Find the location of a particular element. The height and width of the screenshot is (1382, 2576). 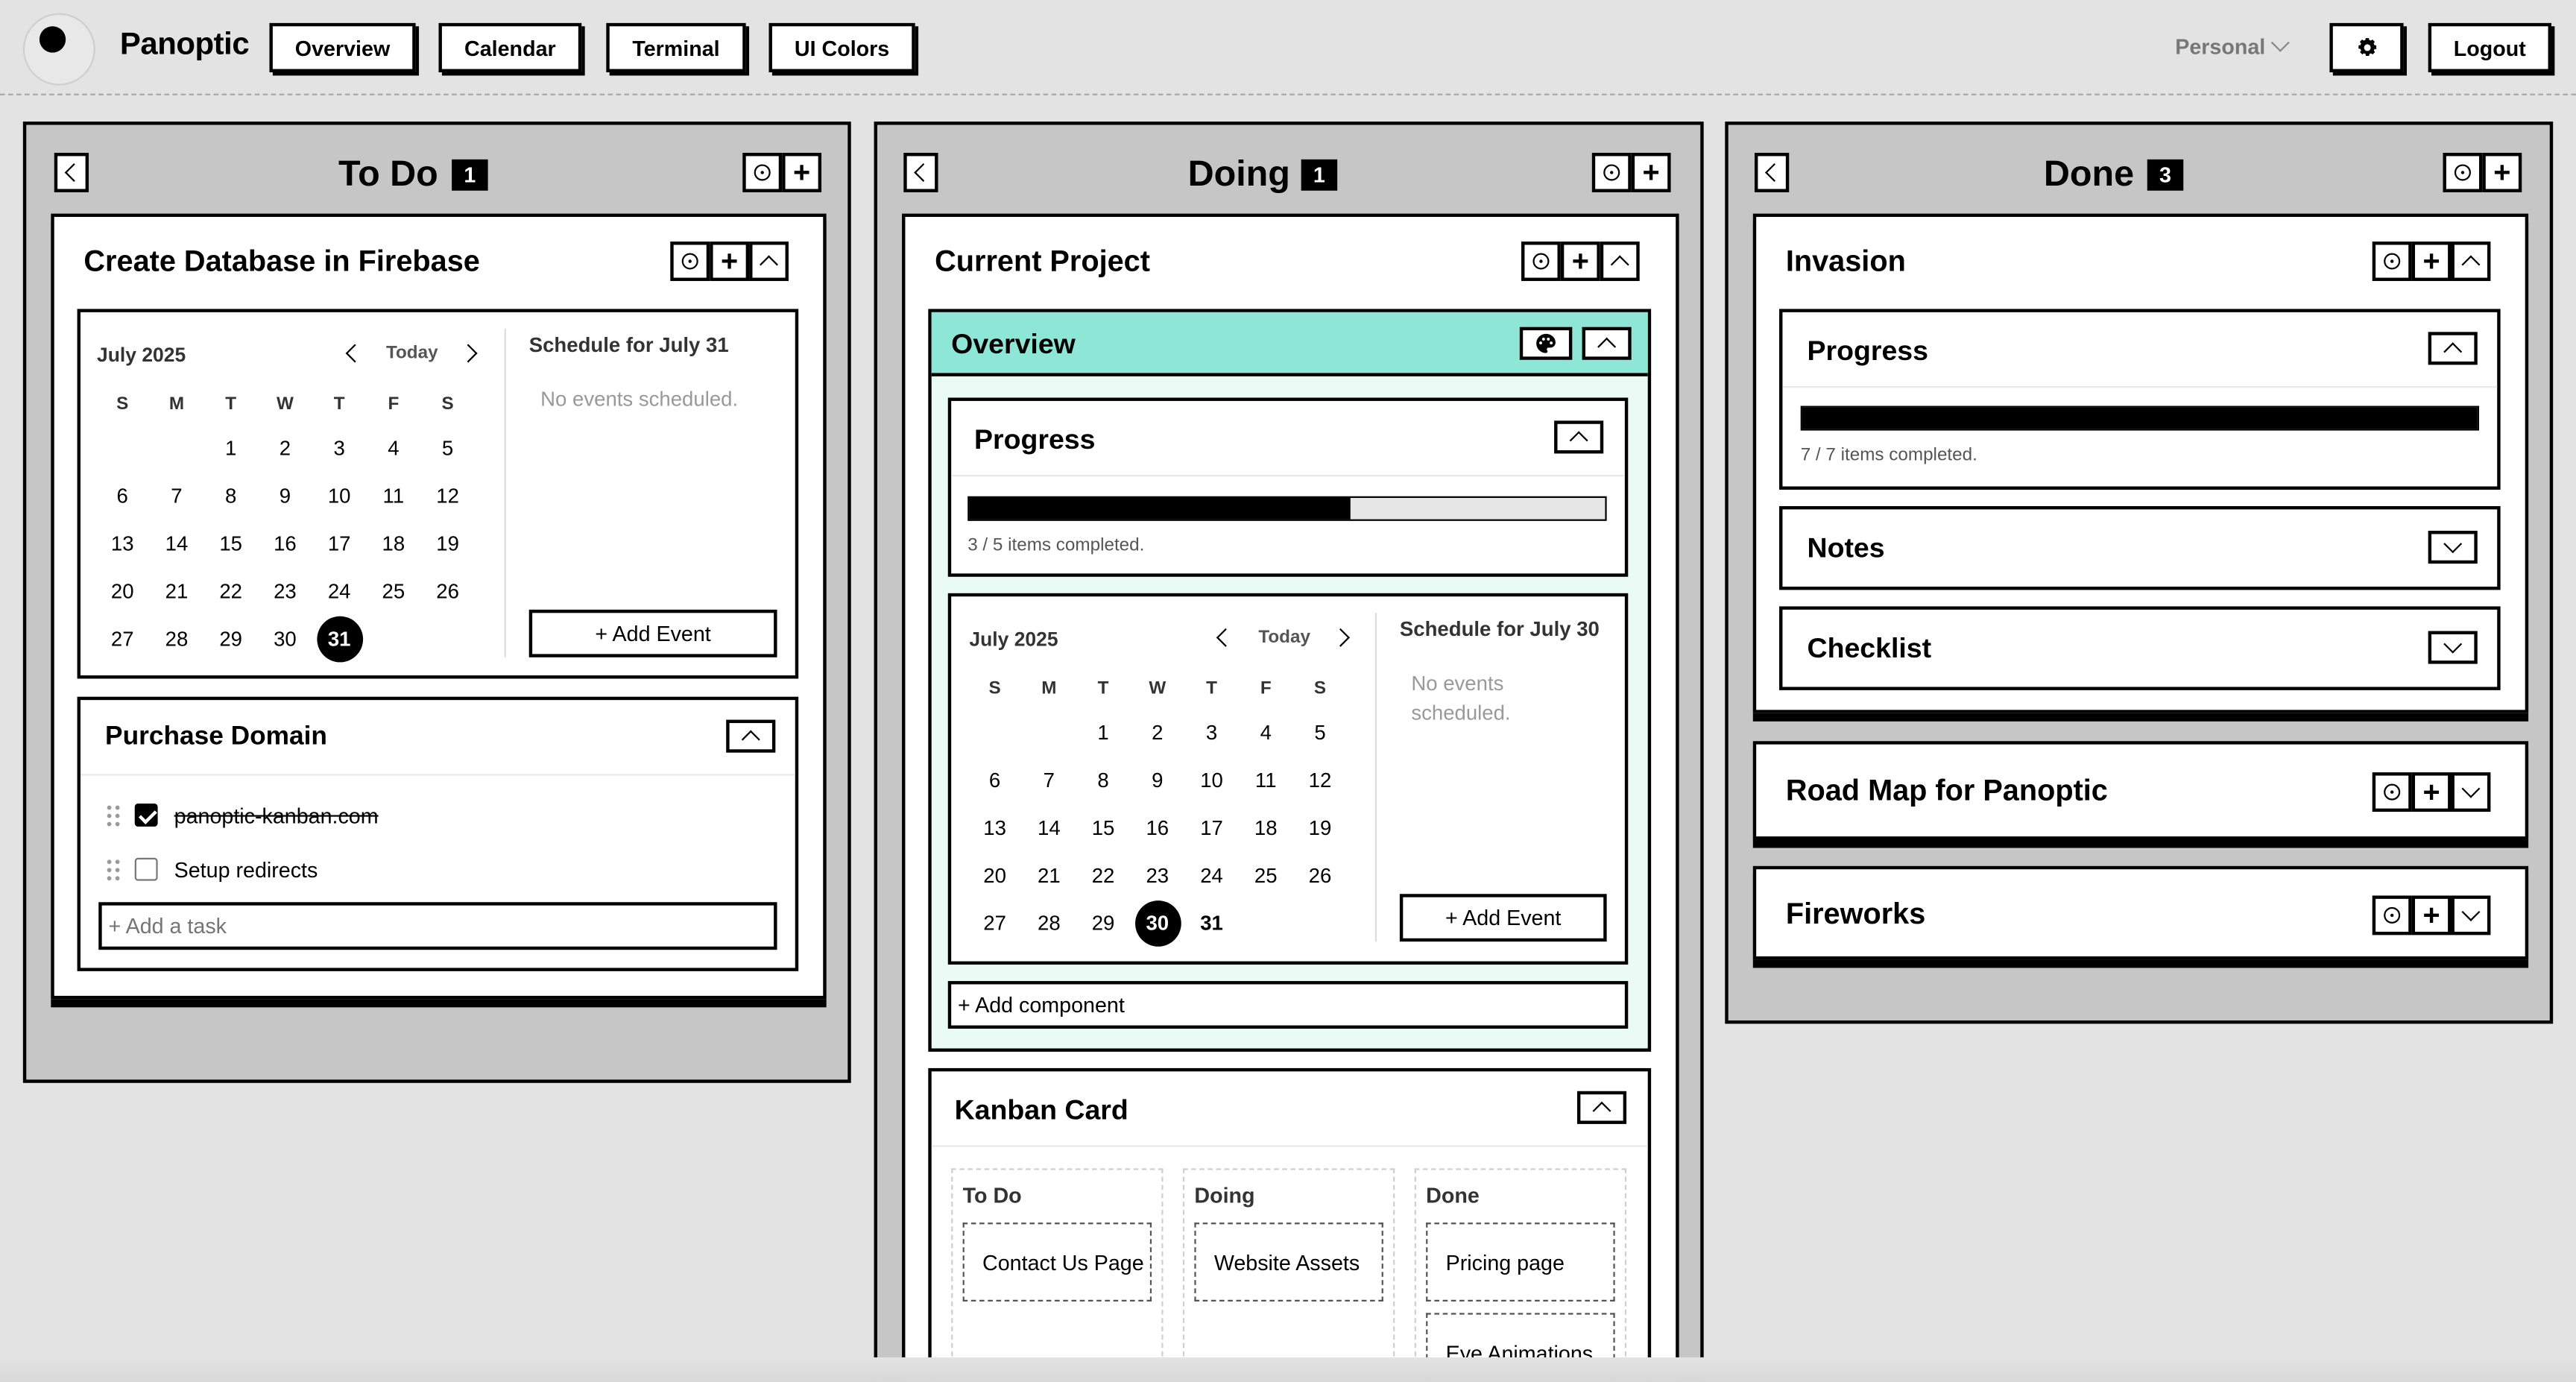

card-fireworks: Fireworks + is located at coordinates (2140, 912).